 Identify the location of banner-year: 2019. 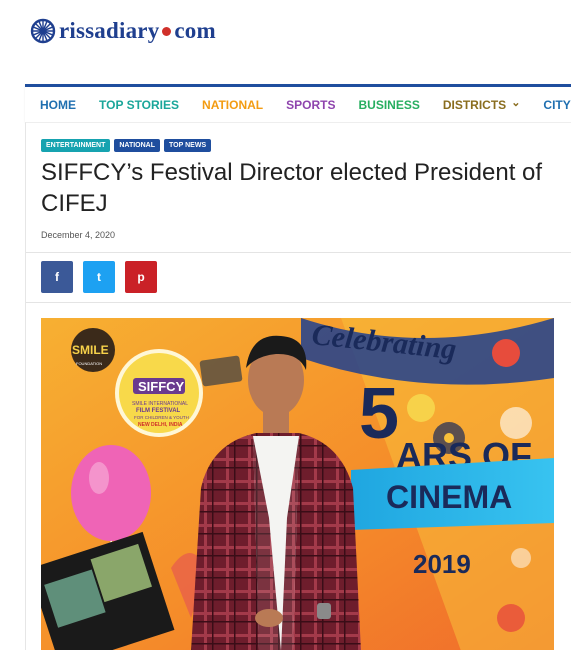
(442, 564).